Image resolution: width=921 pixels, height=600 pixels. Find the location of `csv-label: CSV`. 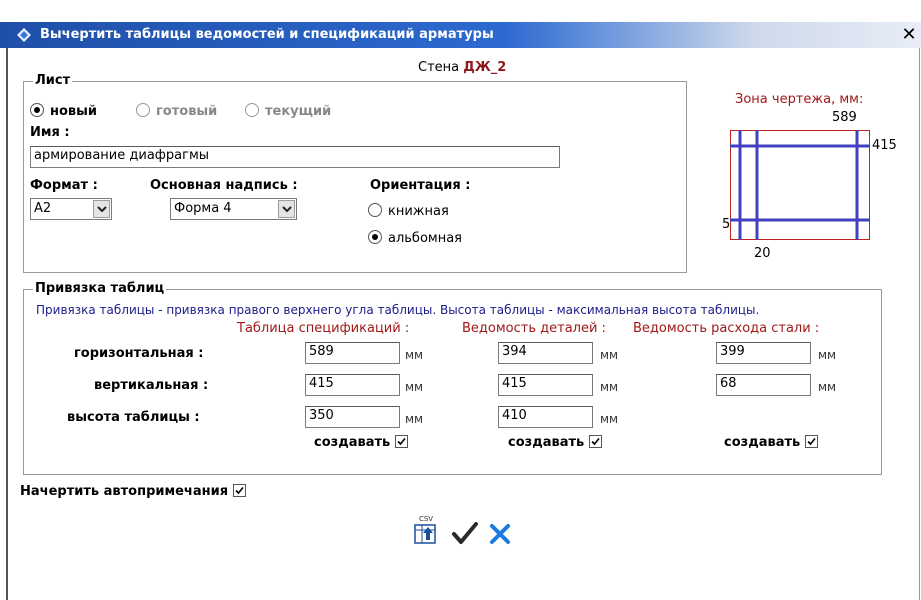

csv-label: CSV is located at coordinates (426, 519).